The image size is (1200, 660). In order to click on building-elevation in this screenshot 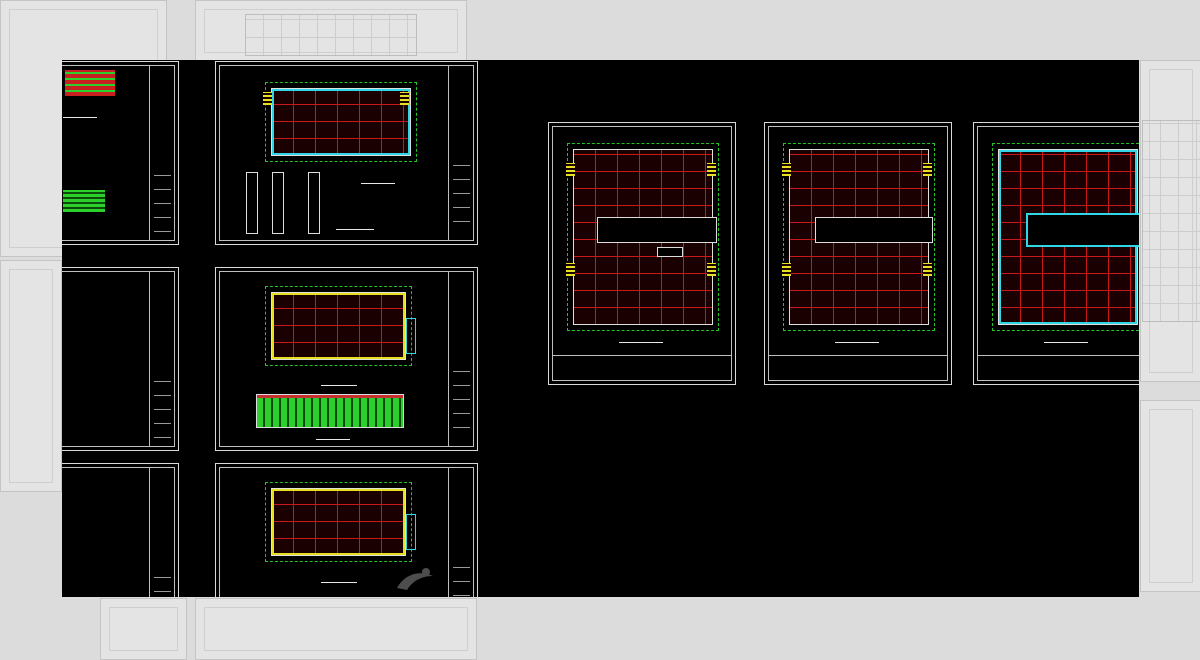, I will do `click(330, 411)`.